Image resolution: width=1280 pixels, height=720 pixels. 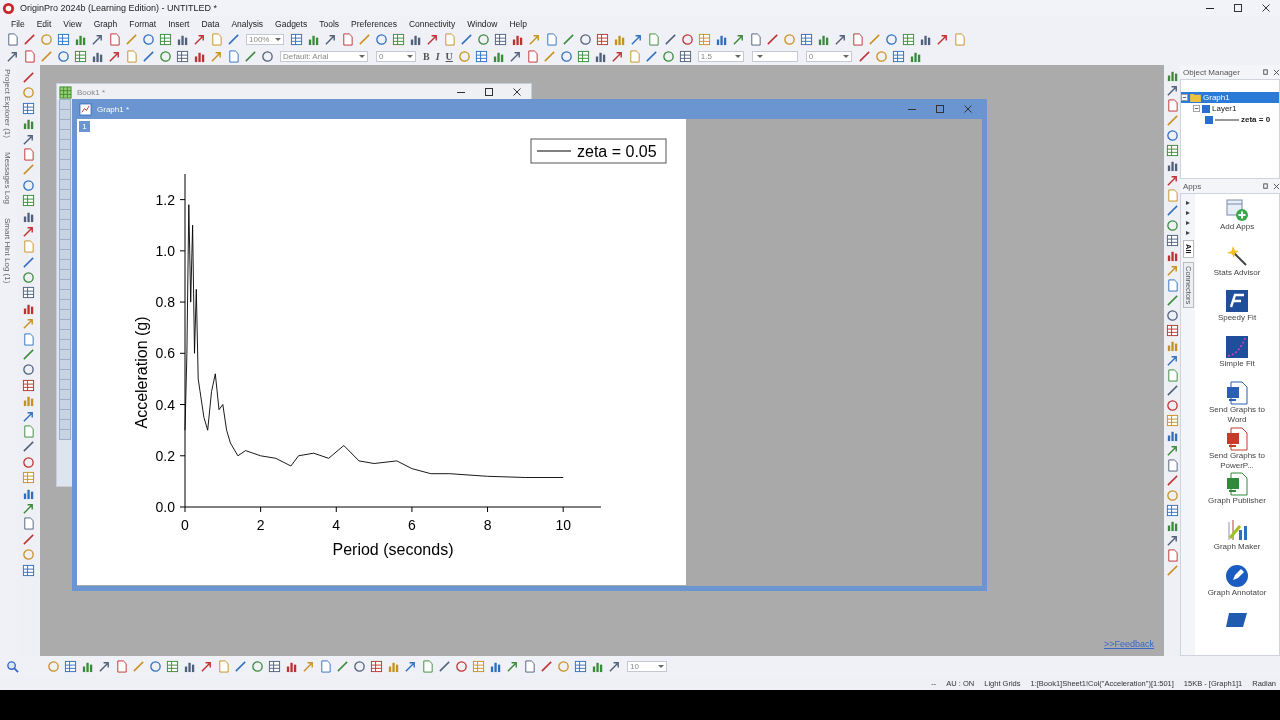 I want to click on format-button: U, so click(x=449, y=56).